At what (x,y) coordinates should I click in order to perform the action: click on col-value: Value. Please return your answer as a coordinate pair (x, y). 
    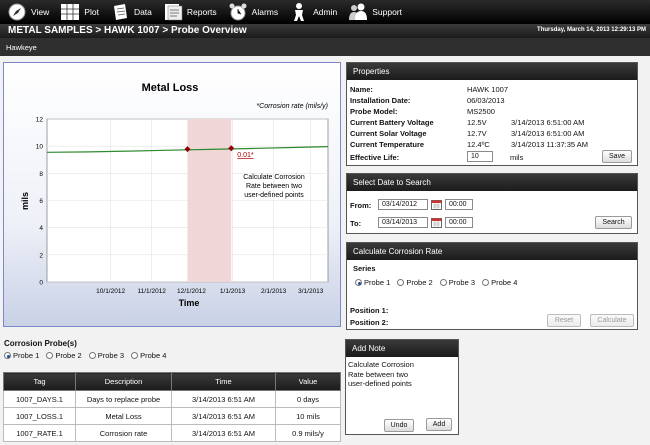
    Looking at the image, I should click on (308, 381).